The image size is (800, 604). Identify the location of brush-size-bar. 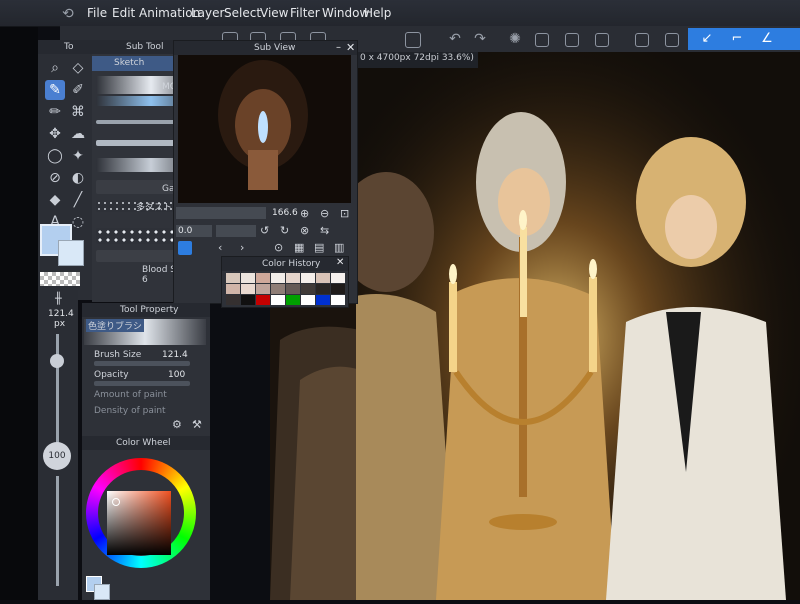
(142, 363).